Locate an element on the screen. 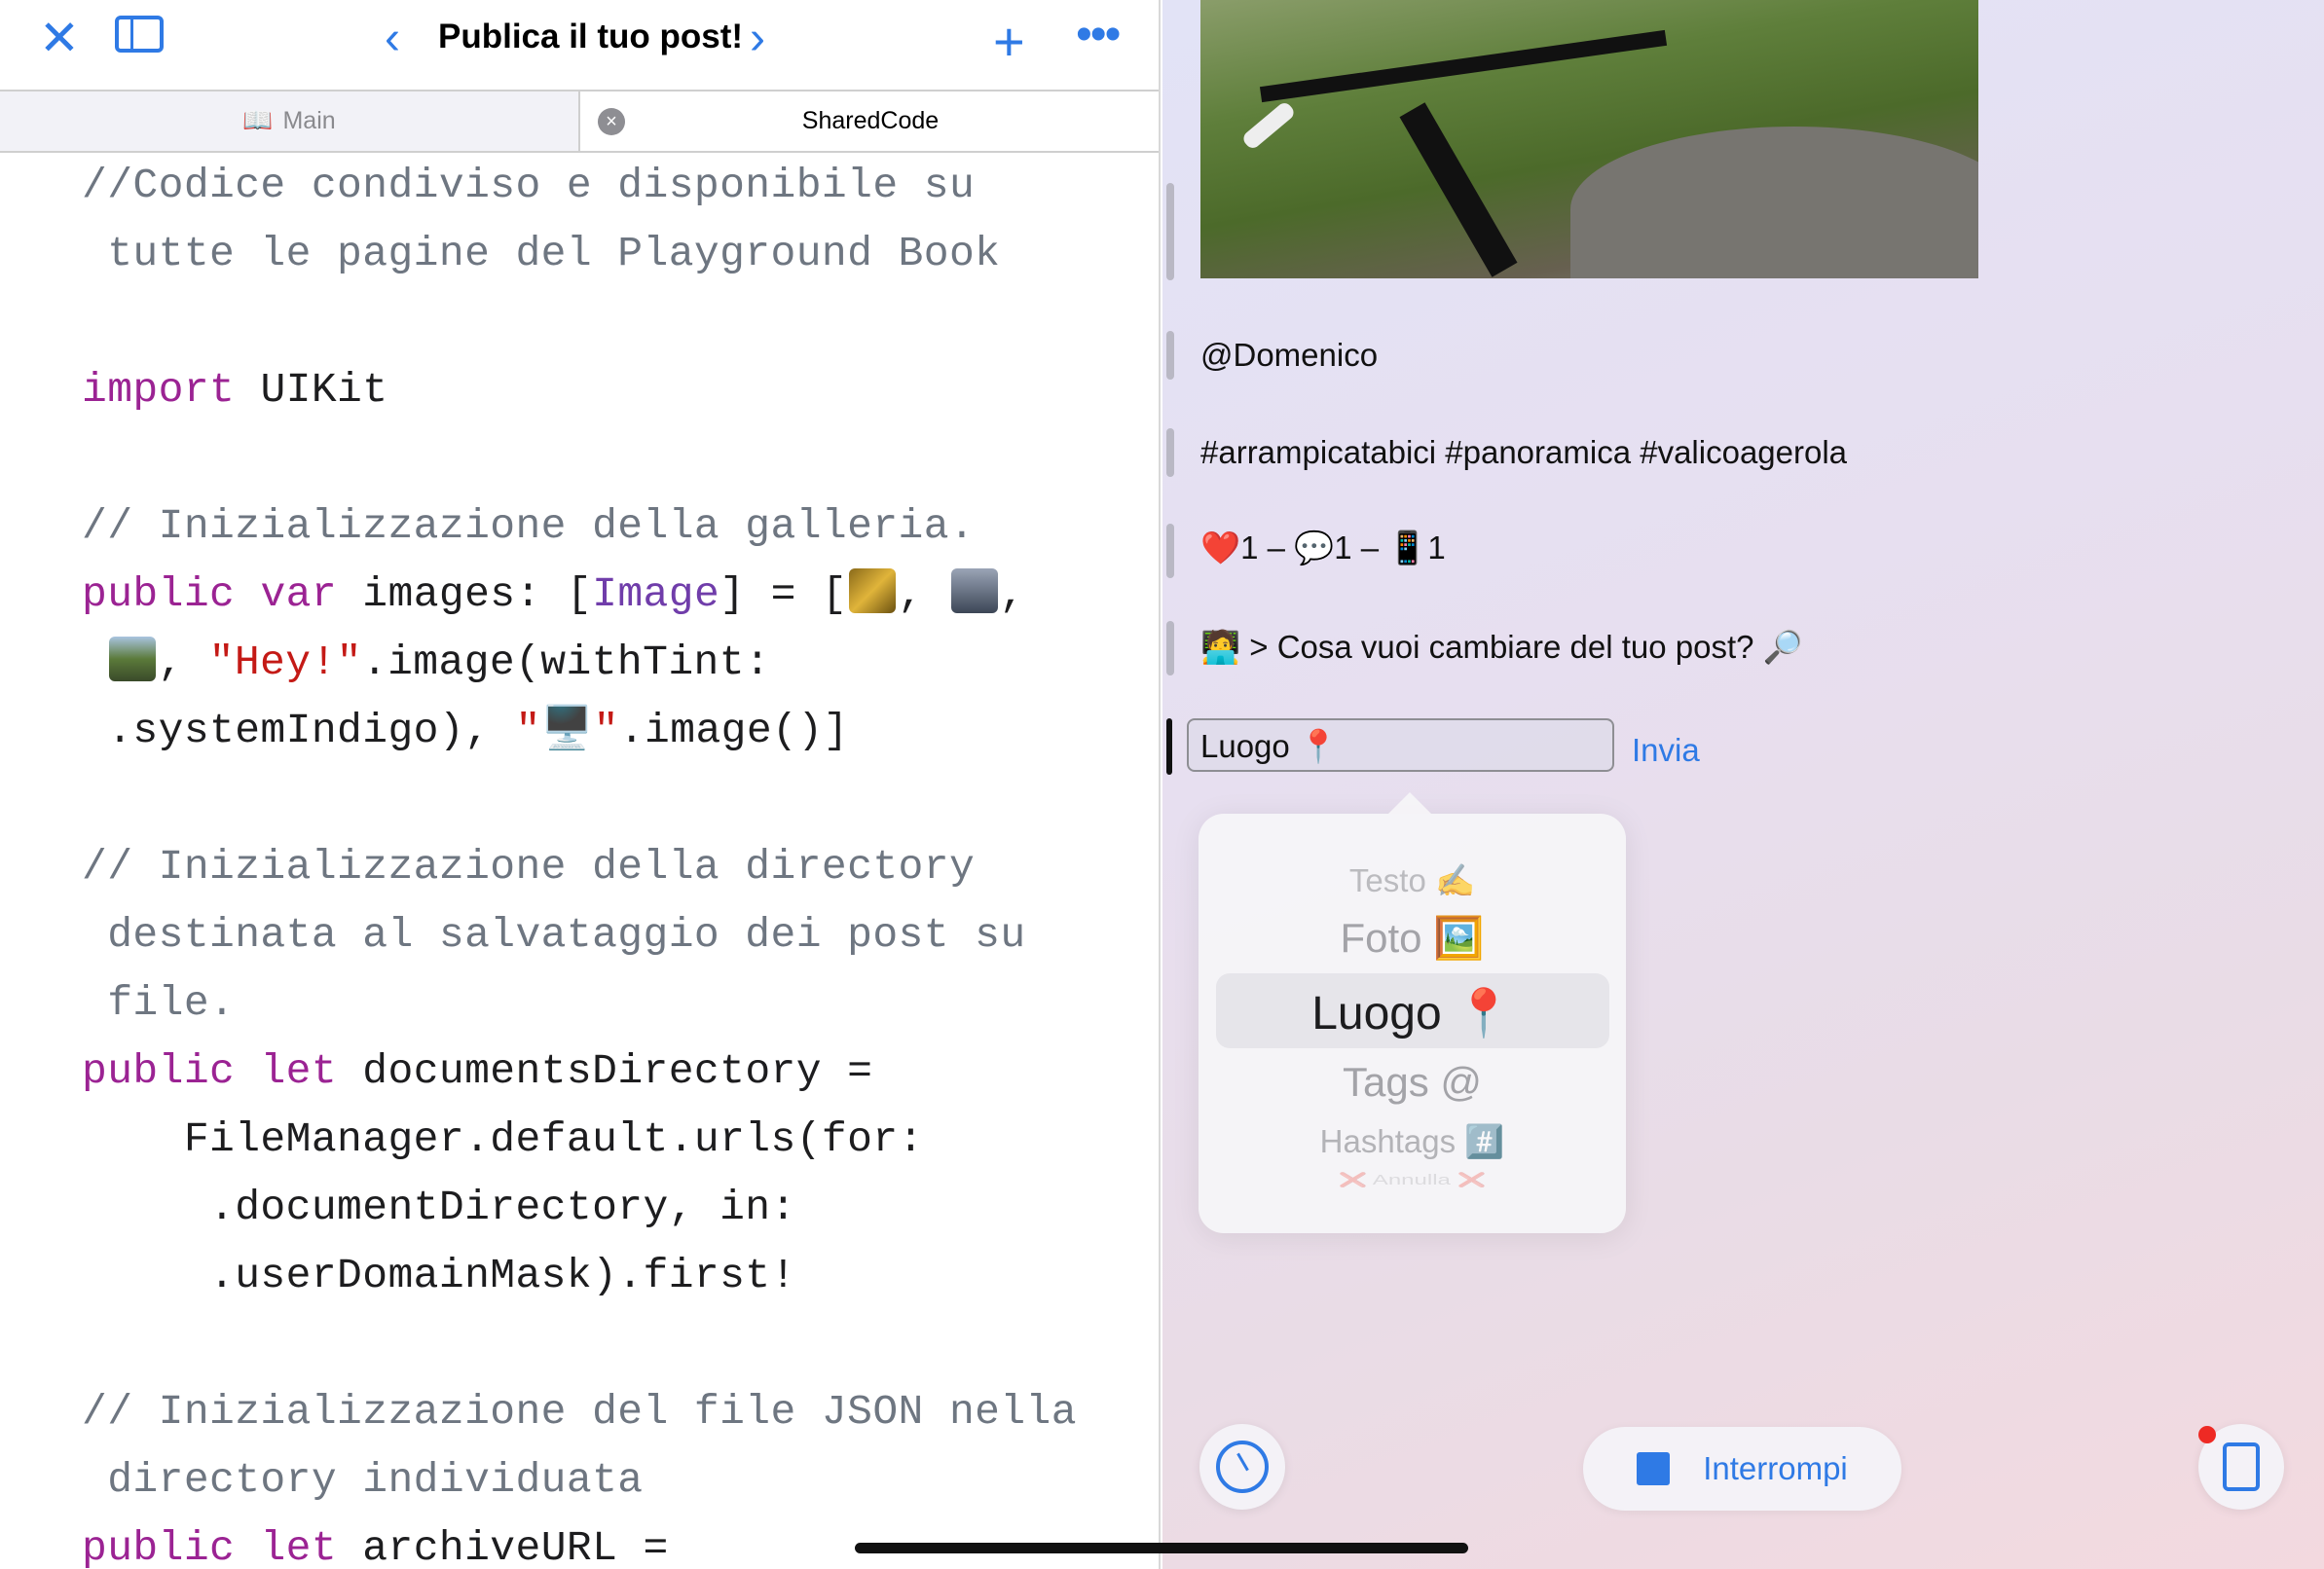 The image size is (2324, 1569). documentation-button is located at coordinates (2241, 1467).